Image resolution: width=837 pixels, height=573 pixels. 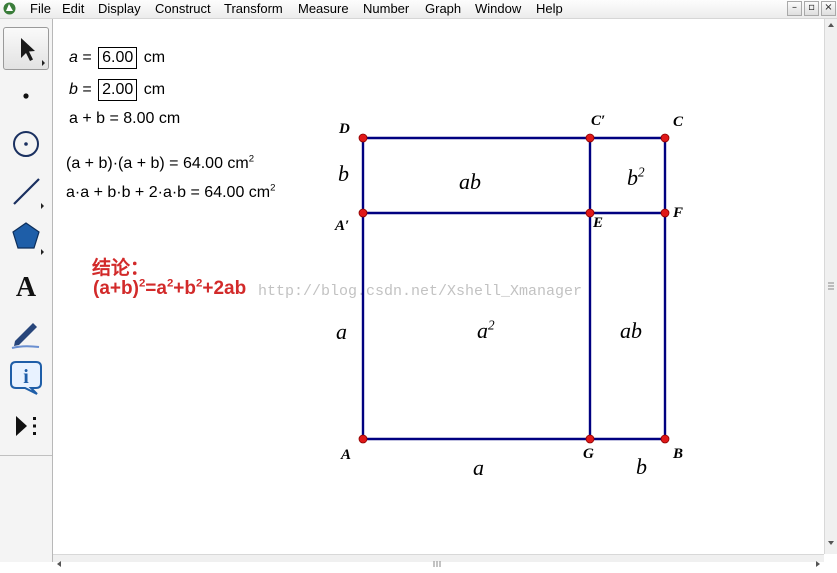 I want to click on point-Aprime, so click(x=363, y=213).